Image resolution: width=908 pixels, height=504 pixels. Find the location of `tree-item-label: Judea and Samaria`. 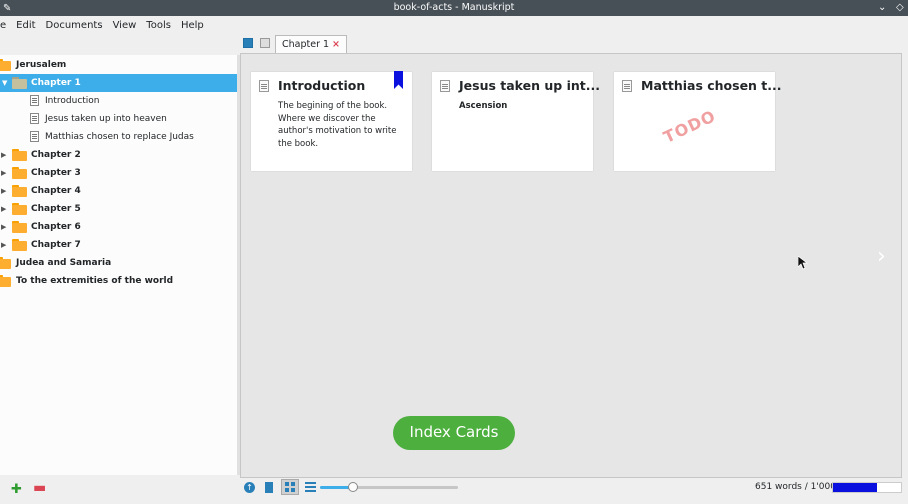

tree-item-label: Judea and Samaria is located at coordinates (64, 263).